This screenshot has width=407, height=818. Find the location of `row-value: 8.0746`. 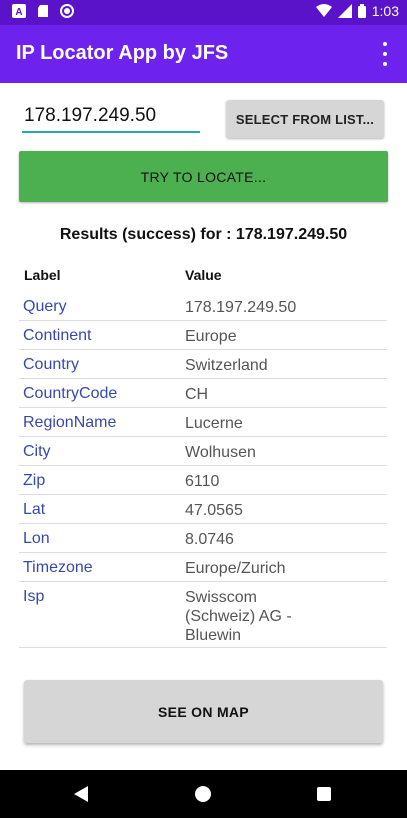

row-value: 8.0746 is located at coordinates (209, 539).